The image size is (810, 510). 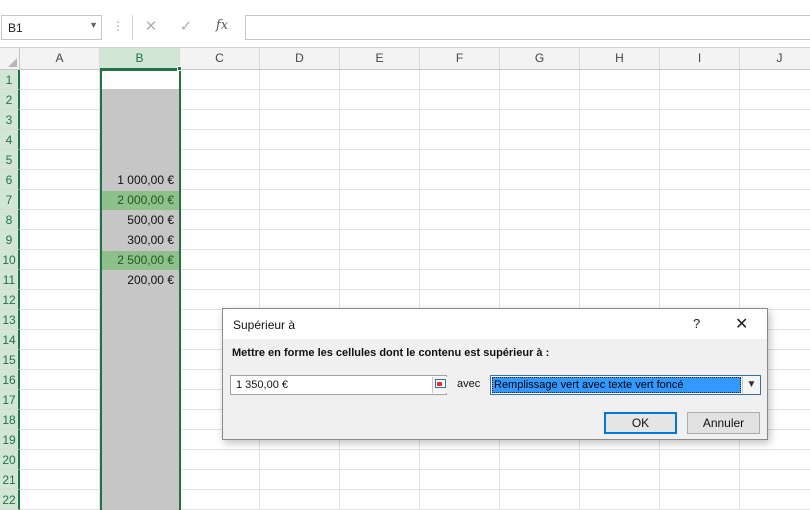 What do you see at coordinates (10, 320) in the screenshot?
I see `row-header-13: 13` at bounding box center [10, 320].